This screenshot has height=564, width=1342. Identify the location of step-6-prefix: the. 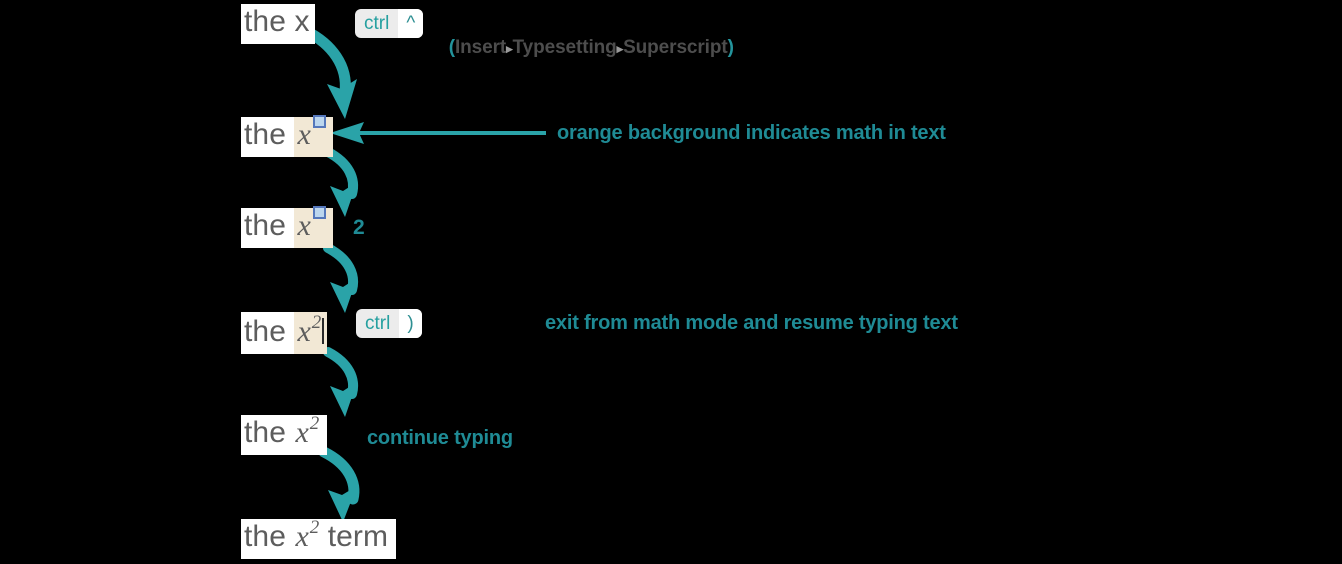
(269, 536).